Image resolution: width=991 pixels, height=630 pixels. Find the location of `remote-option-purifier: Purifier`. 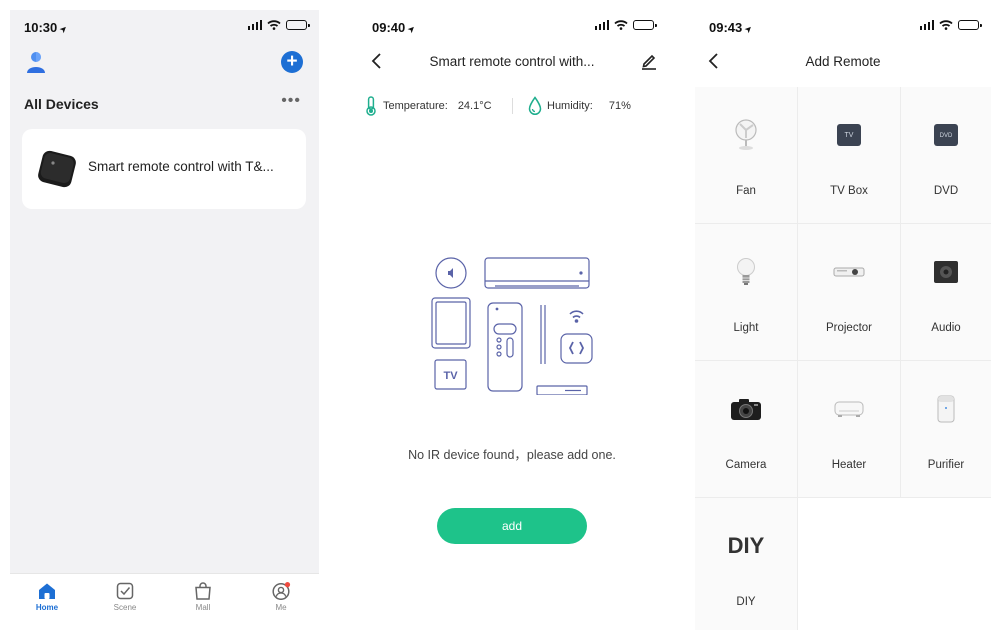

remote-option-purifier: Purifier is located at coordinates (946, 429).